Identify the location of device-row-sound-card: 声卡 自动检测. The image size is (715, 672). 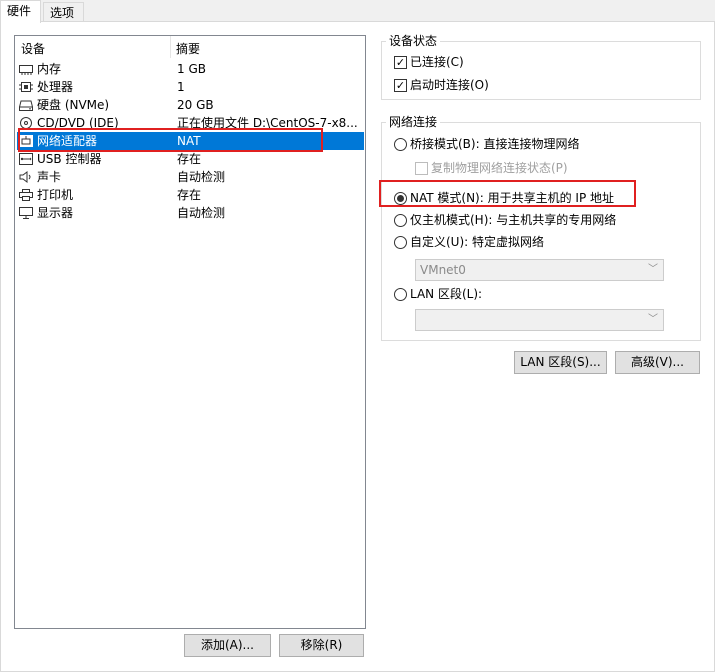
(190, 177).